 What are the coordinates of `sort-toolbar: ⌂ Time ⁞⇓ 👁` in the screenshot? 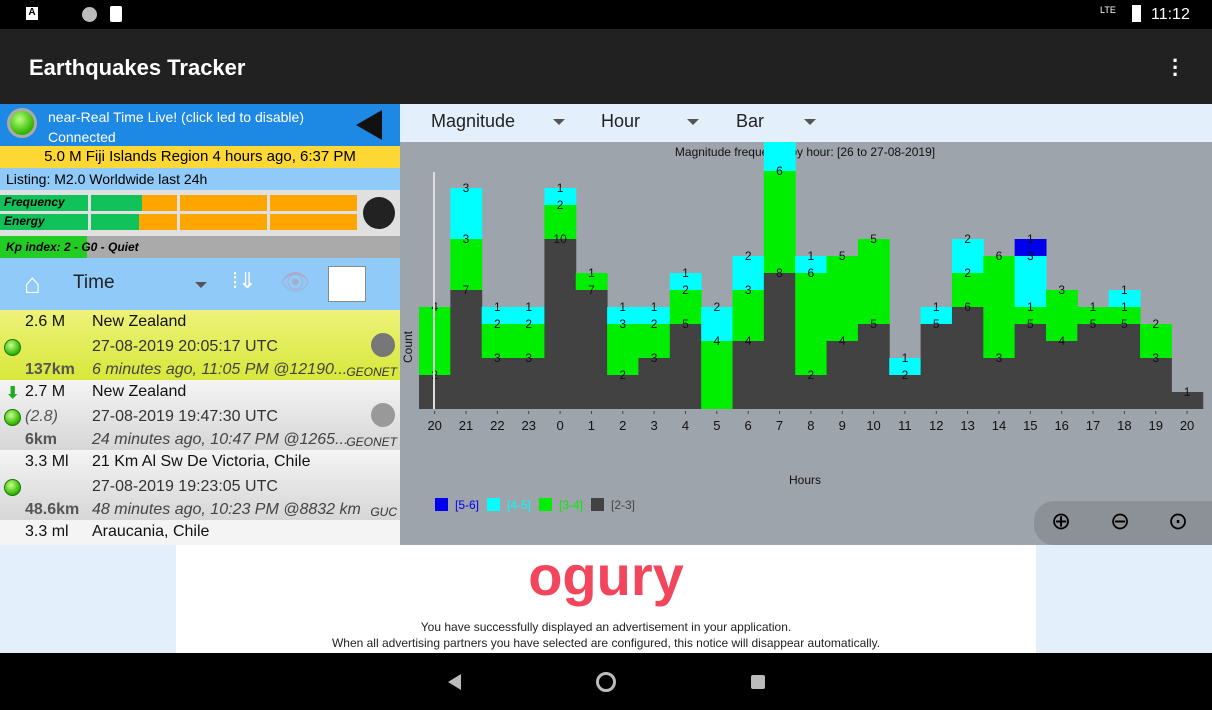 It's located at (200, 284).